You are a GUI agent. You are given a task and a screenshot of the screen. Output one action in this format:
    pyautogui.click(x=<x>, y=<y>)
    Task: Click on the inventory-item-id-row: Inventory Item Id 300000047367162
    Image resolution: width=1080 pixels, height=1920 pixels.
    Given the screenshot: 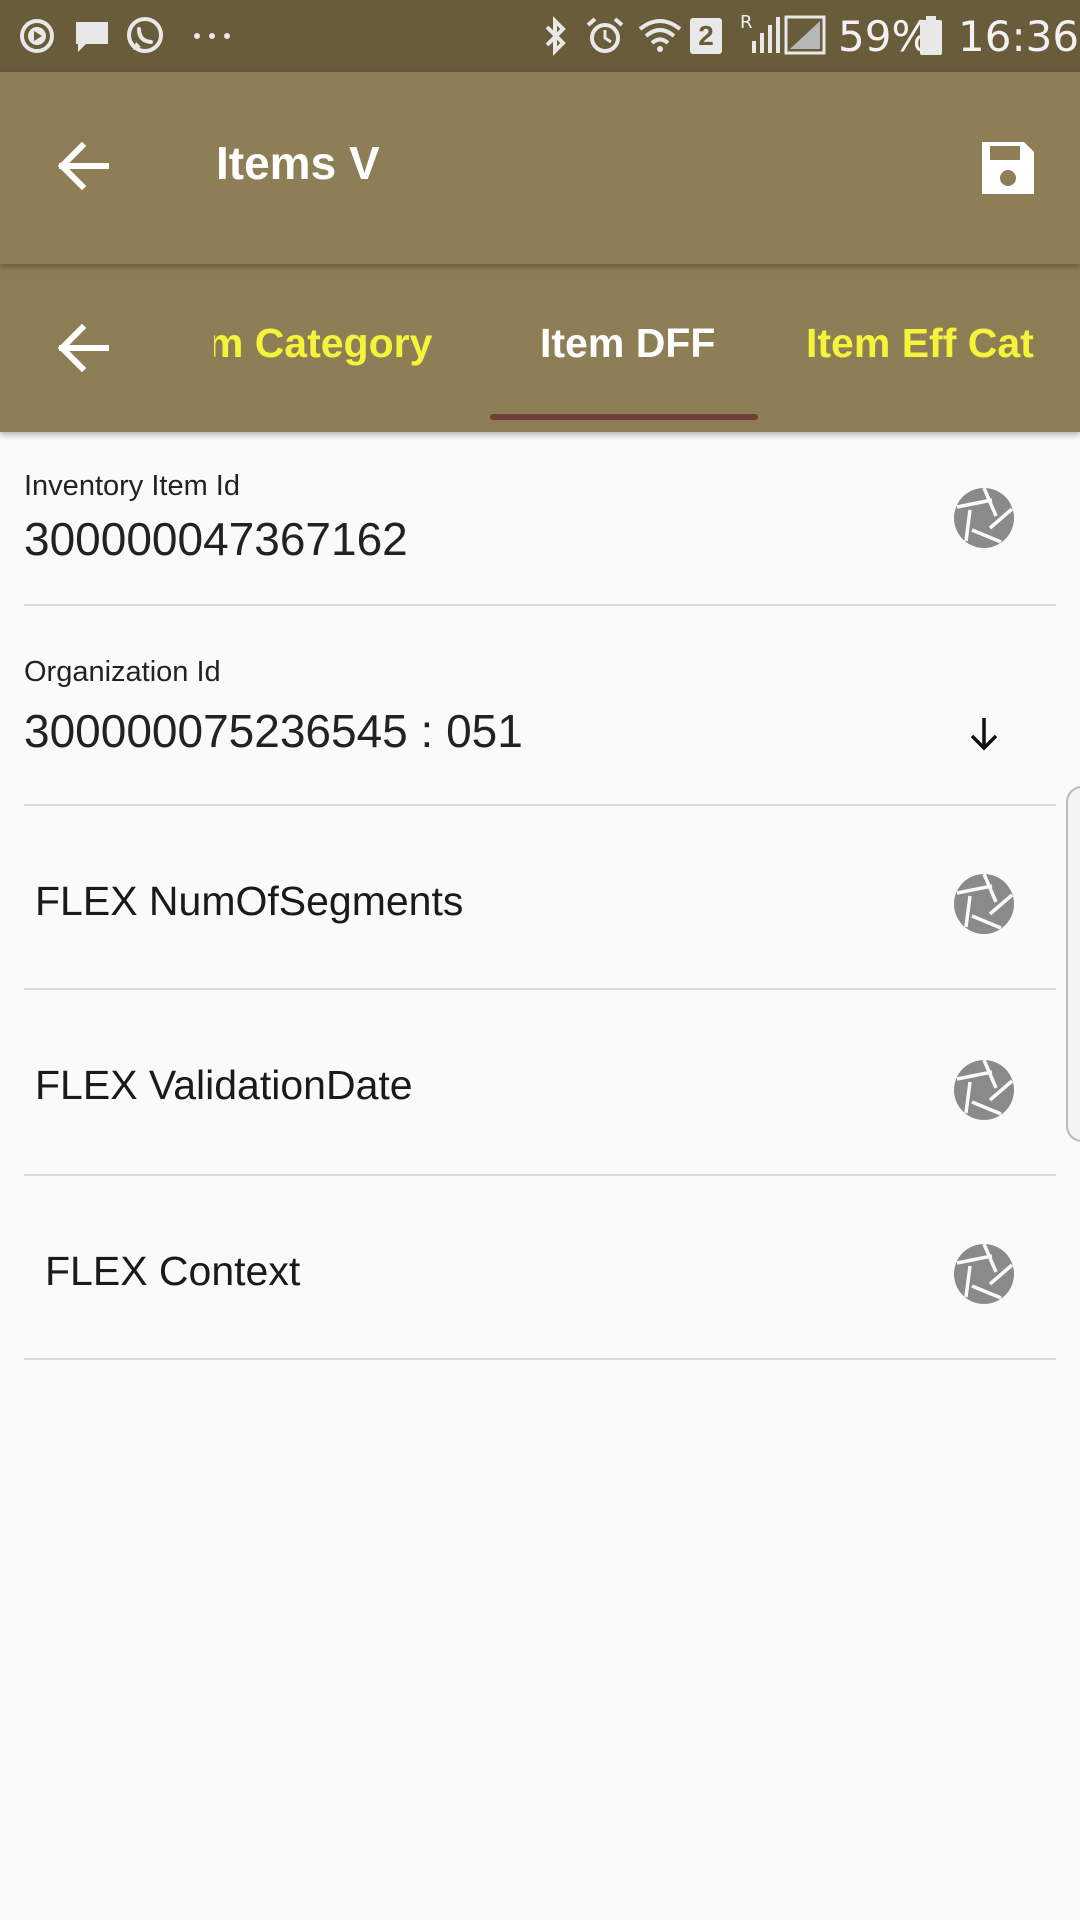 What is the action you would take?
    pyautogui.click(x=540, y=519)
    